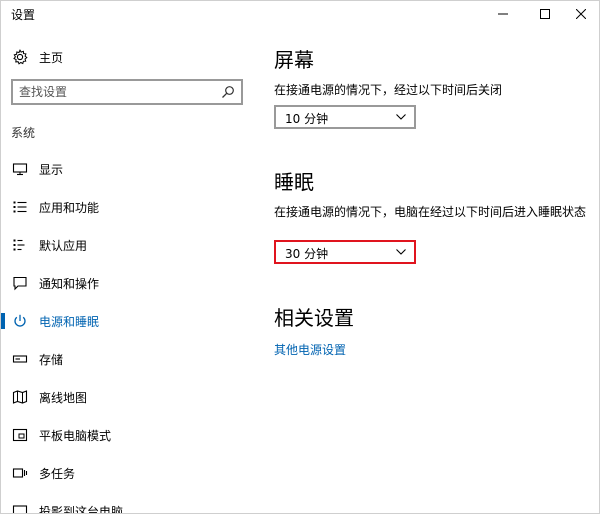 Image resolution: width=600 pixels, height=514 pixels. Describe the element at coordinates (75, 435) in the screenshot. I see `sidebar-item-label: 平板电脑模式` at that location.